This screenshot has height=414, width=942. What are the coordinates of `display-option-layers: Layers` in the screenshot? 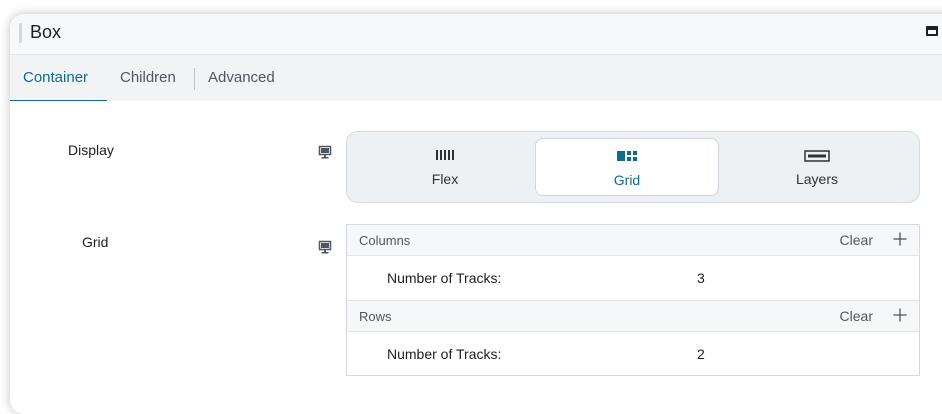 It's located at (817, 167).